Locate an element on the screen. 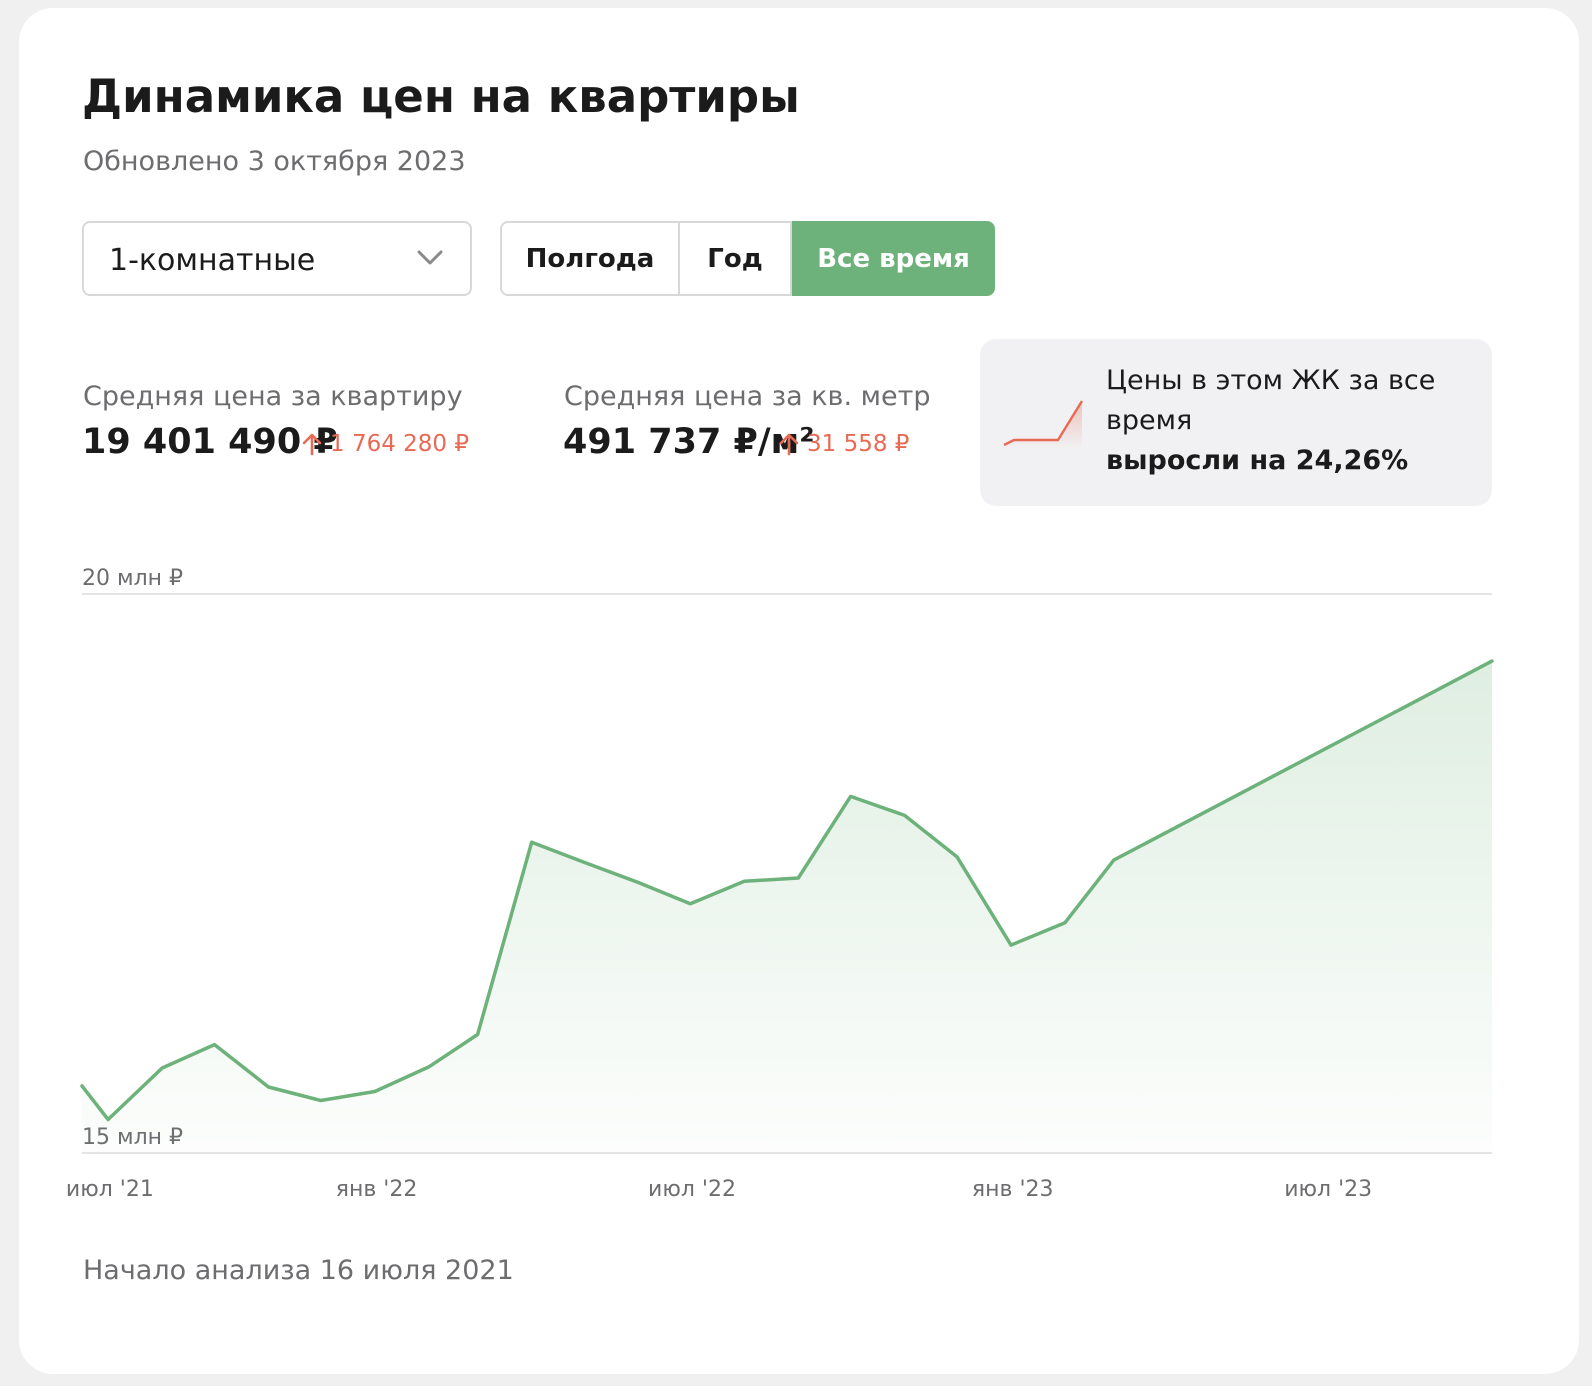 Image resolution: width=1592 pixels, height=1386 pixels. flat-price-label: Средняя цена за квартиру is located at coordinates (273, 396).